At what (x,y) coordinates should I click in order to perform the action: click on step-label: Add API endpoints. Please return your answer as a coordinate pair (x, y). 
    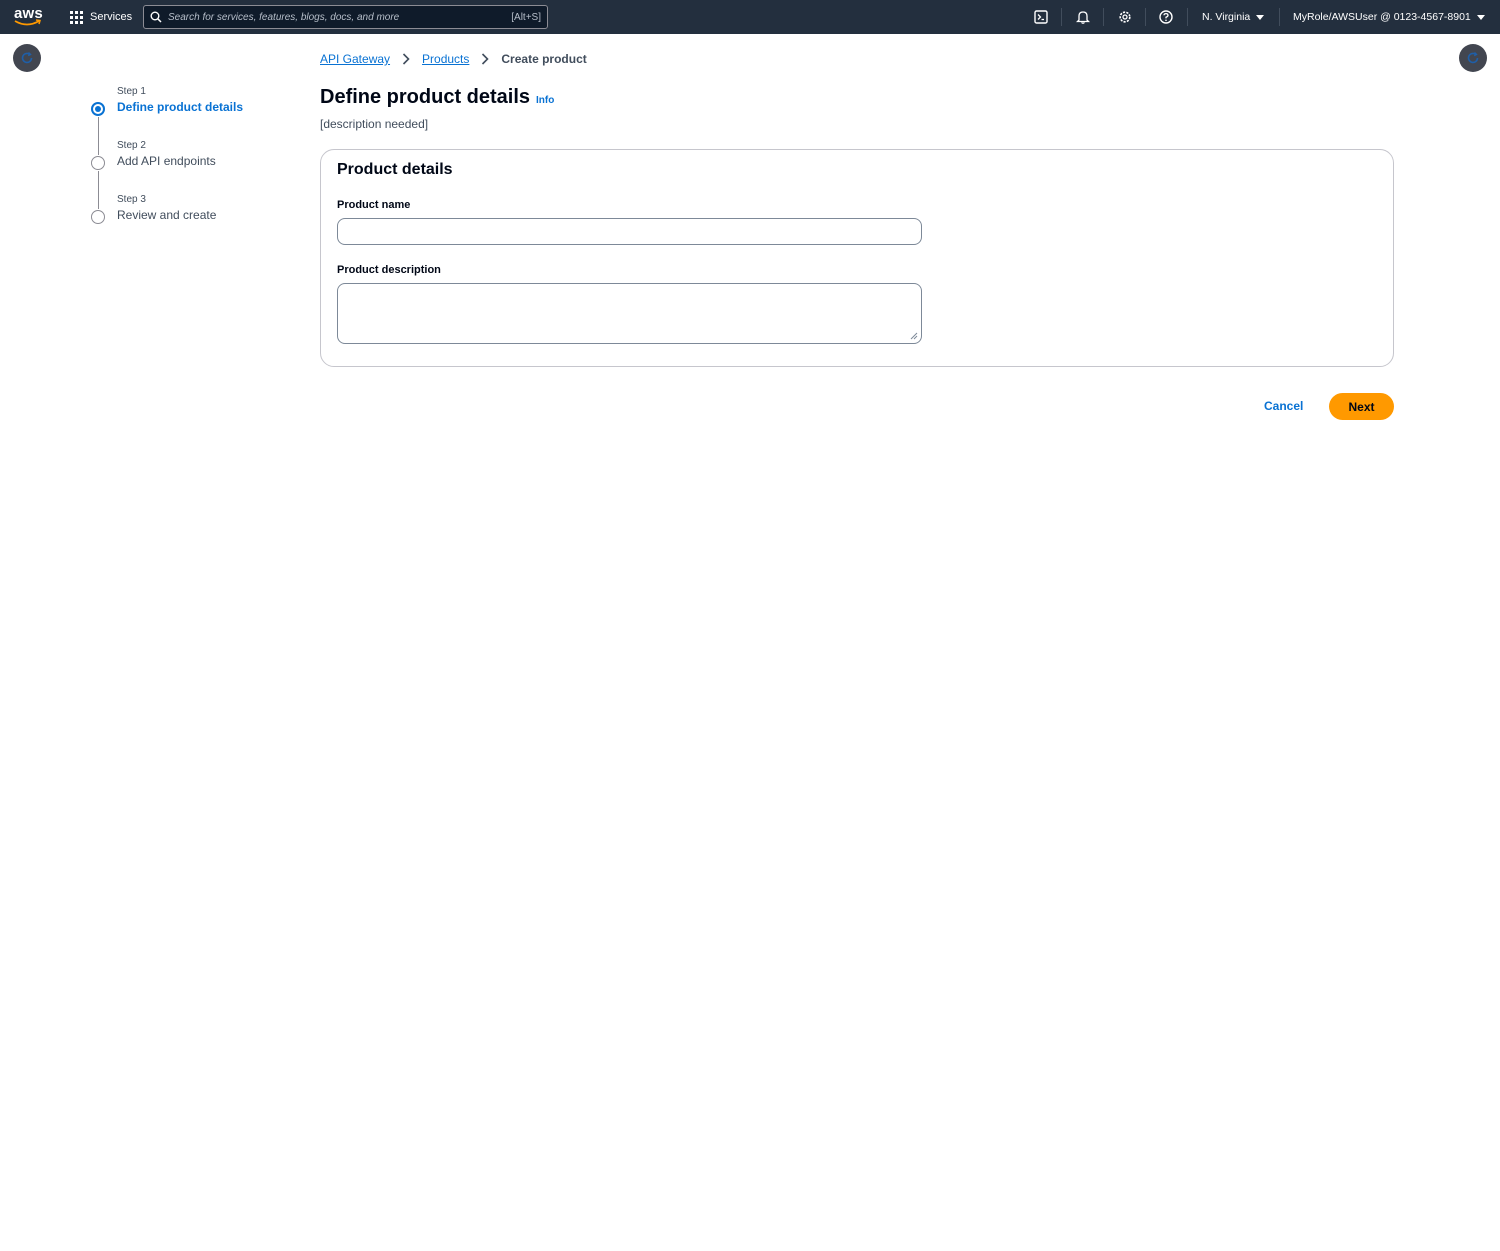
    Looking at the image, I should click on (166, 161).